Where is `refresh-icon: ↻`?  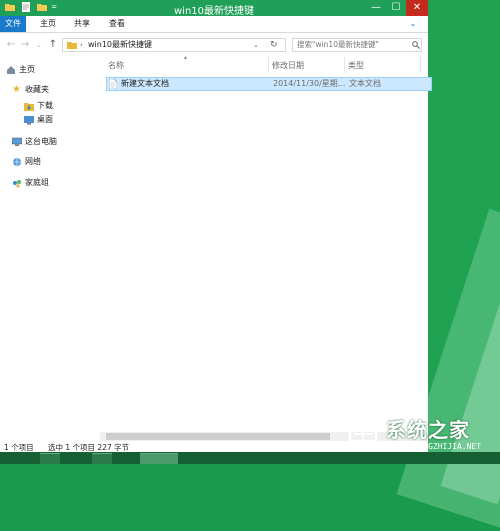 refresh-icon: ↻ is located at coordinates (274, 45).